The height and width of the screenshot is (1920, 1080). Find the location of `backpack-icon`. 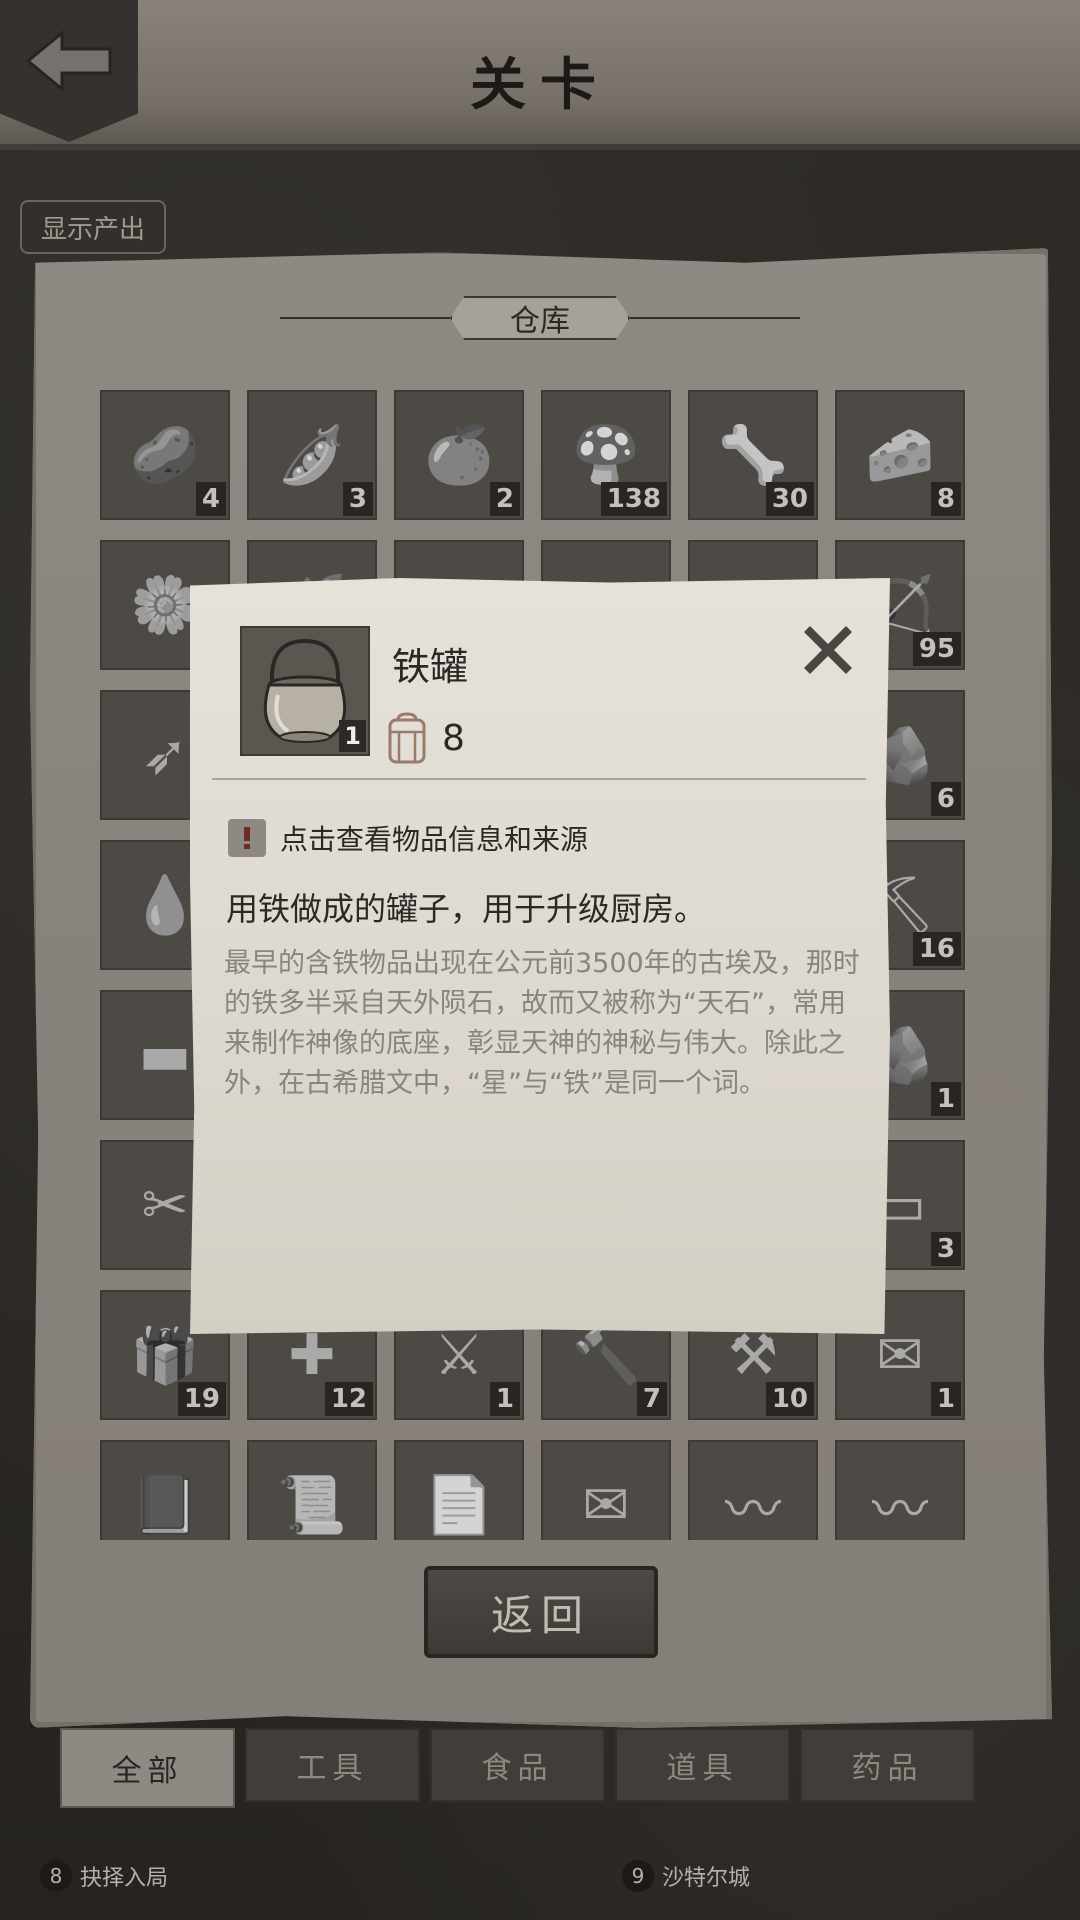

backpack-icon is located at coordinates (407, 738).